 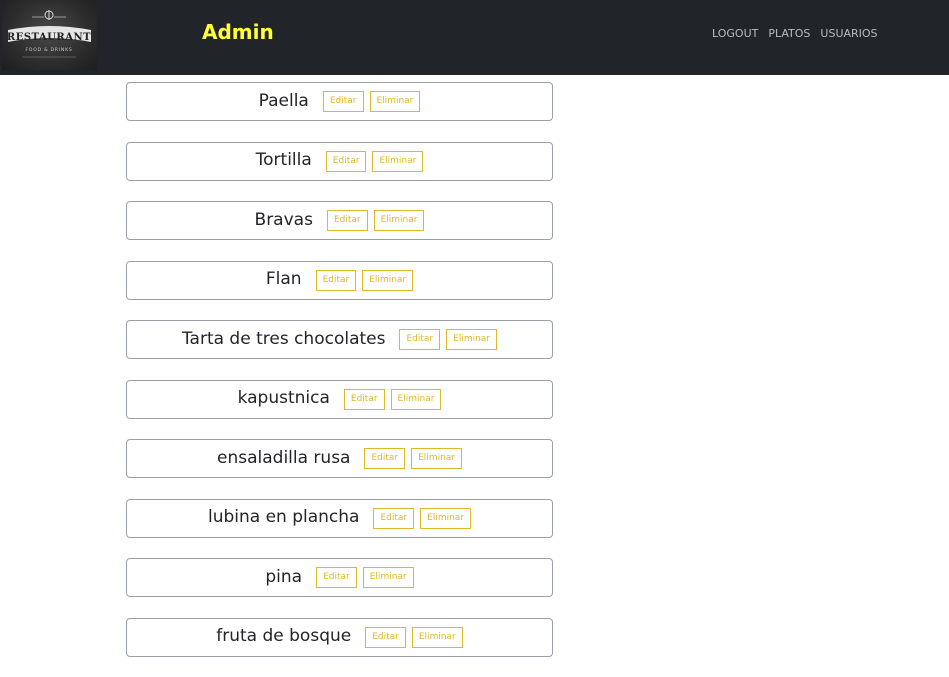 I want to click on nav-links: LOGOUT PLATOS USUARIOS, so click(x=795, y=34).